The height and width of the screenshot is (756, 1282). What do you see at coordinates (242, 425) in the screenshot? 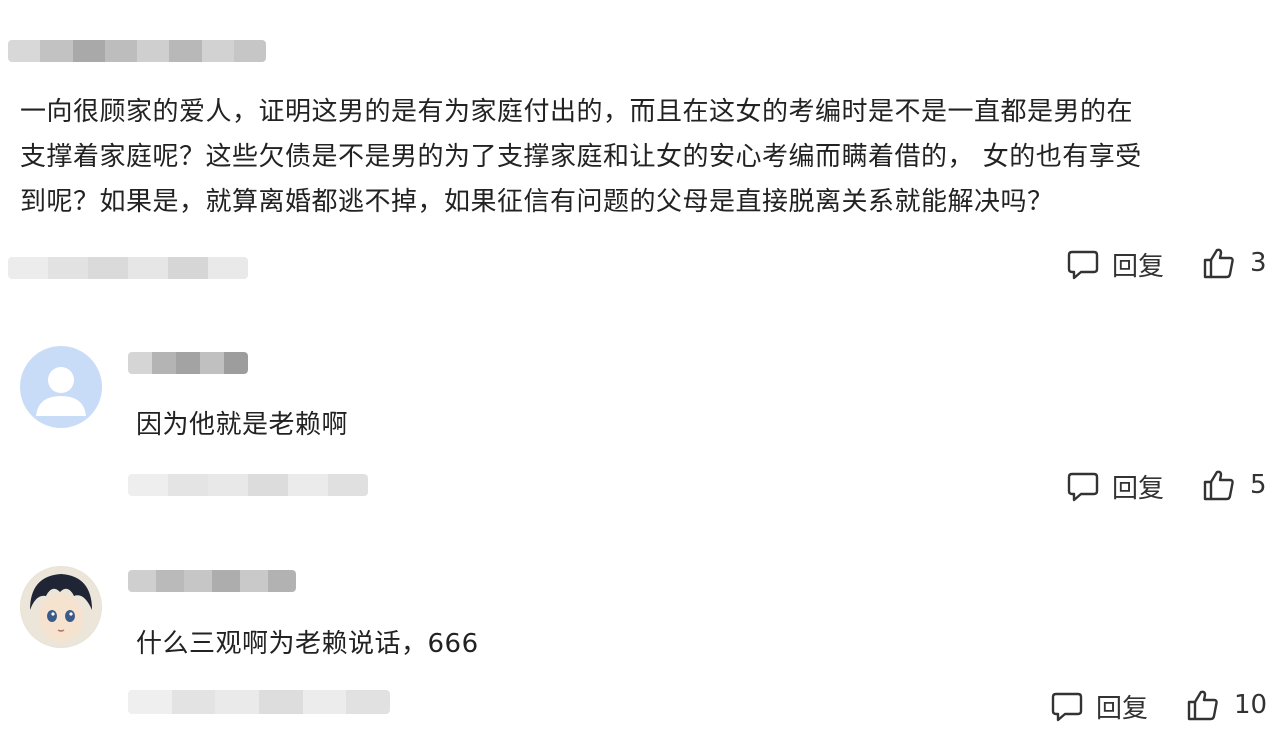
I see `comment-body: 因为他就是老赖啊` at bounding box center [242, 425].